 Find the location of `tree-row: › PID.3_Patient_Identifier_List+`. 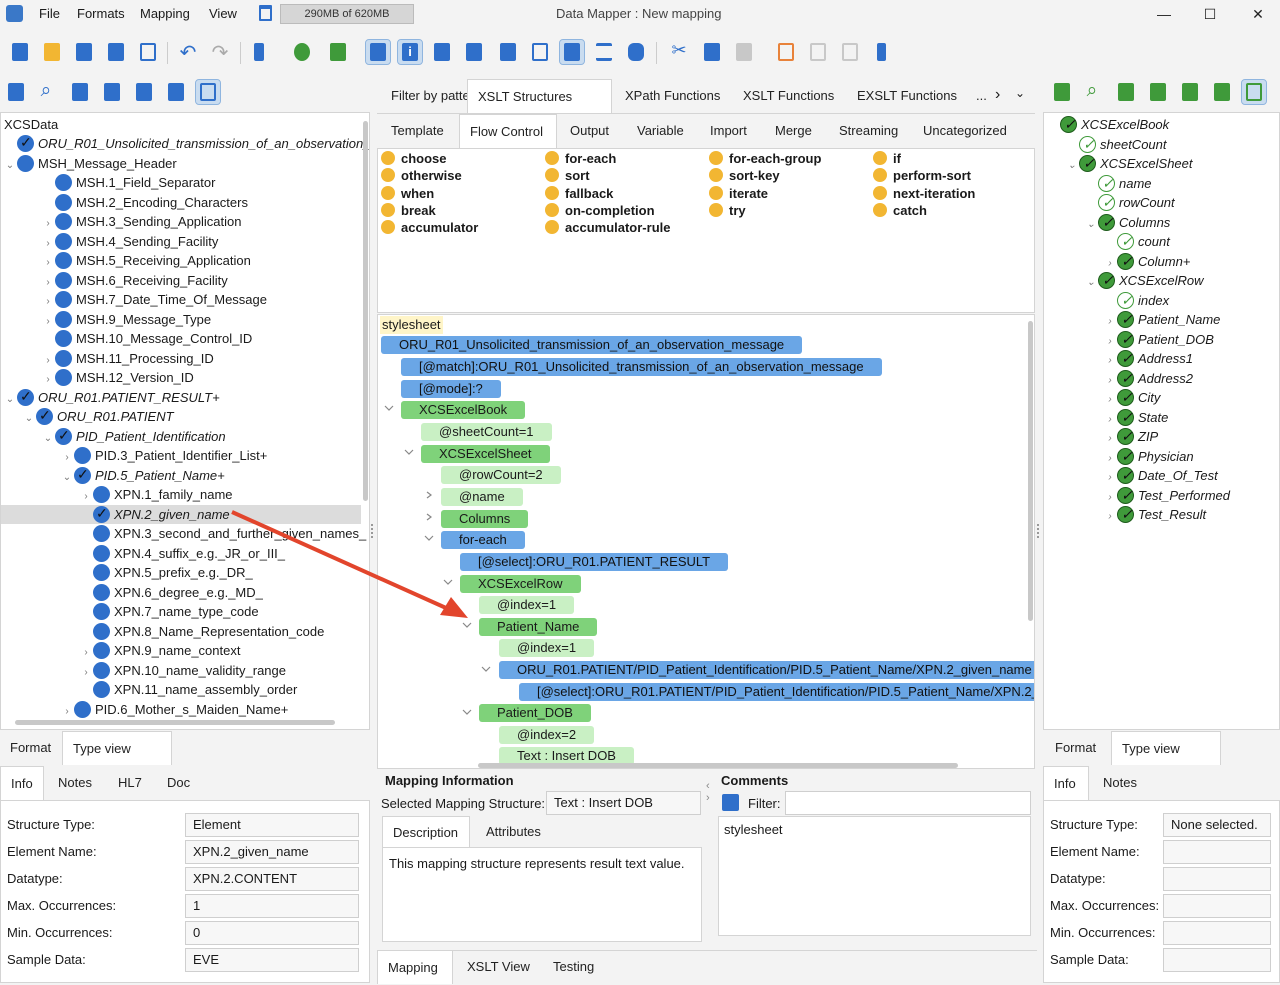

tree-row: › PID.3_Patient_Identifier_List+ is located at coordinates (181, 455).